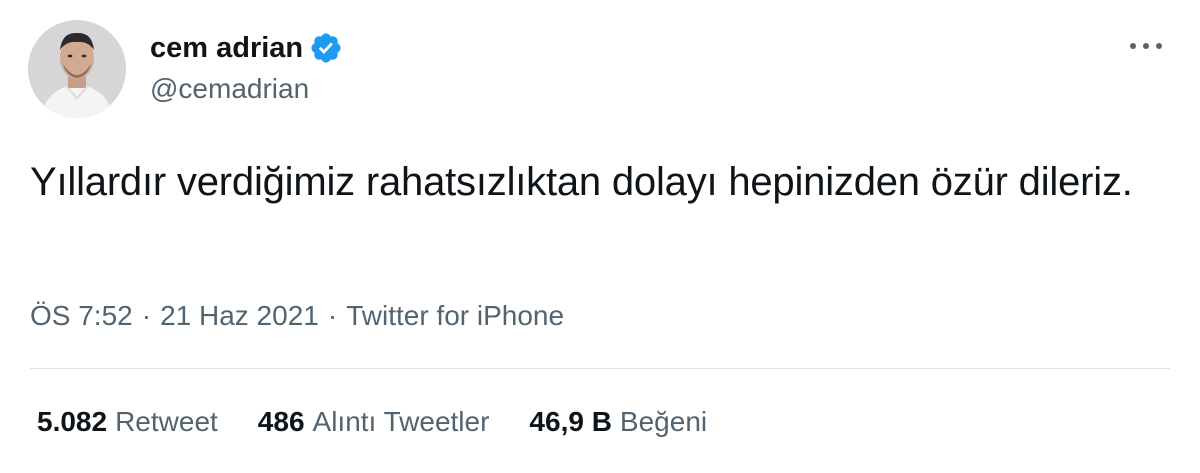  I want to click on divider, so click(600, 368).